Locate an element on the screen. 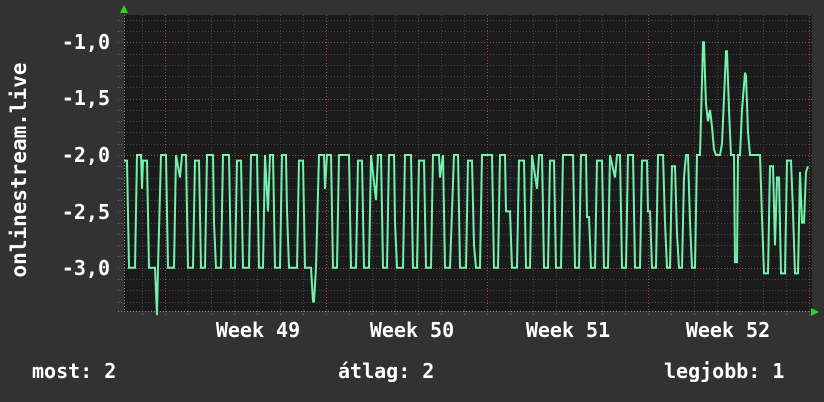  x-axis-arrow-icon is located at coordinates (815, 312).